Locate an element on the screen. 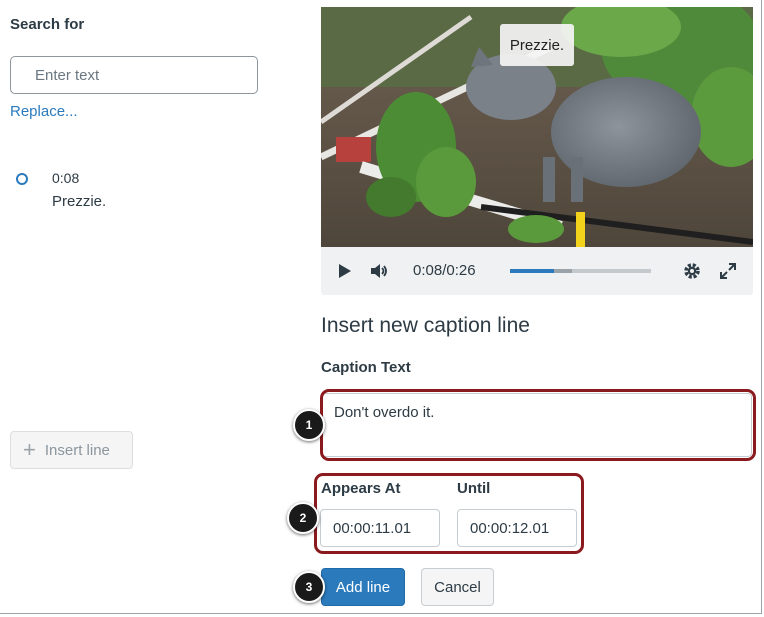  plus-icon: + is located at coordinates (29, 449).